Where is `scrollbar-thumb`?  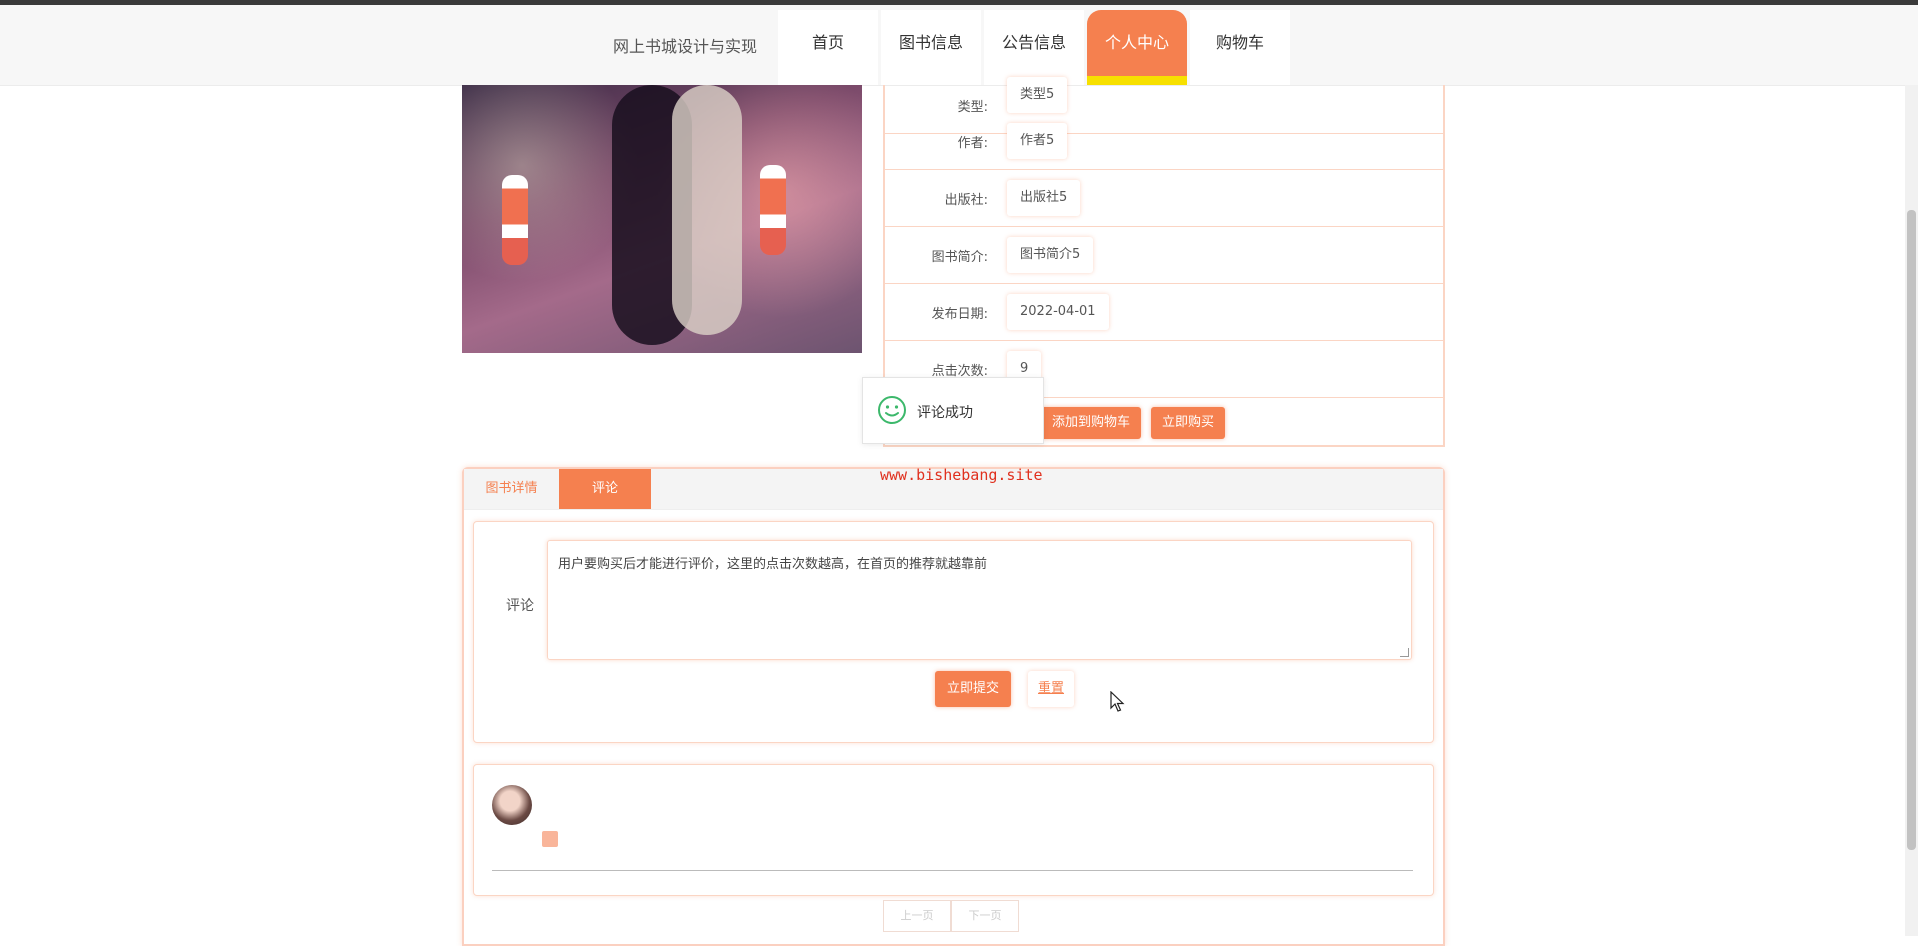 scrollbar-thumb is located at coordinates (1911, 530).